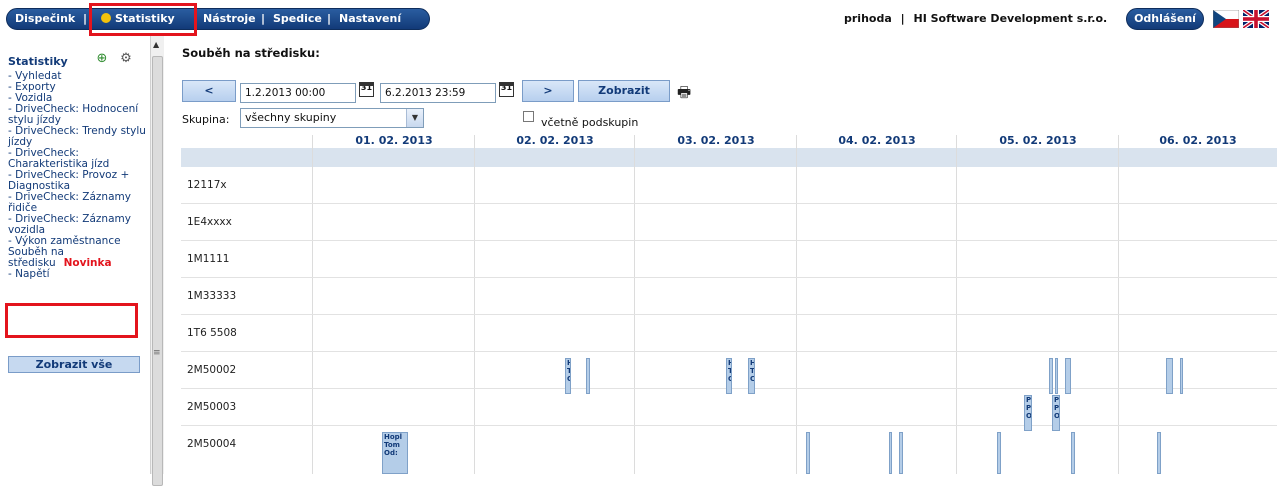  I want to click on day-header: 05. 02. 2013, so click(1038, 140).